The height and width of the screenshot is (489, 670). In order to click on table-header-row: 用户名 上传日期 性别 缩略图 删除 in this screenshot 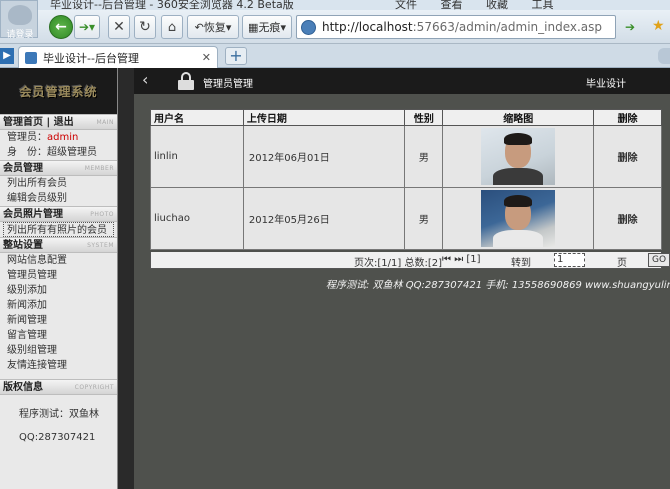, I will do `click(406, 117)`.